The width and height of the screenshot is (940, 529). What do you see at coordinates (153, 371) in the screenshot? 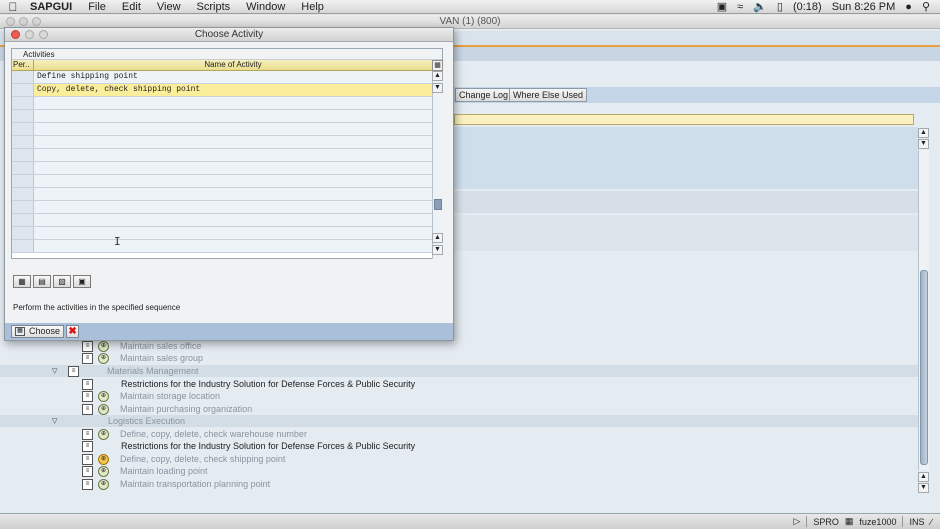
I see `tree-label: Materials Management` at bounding box center [153, 371].